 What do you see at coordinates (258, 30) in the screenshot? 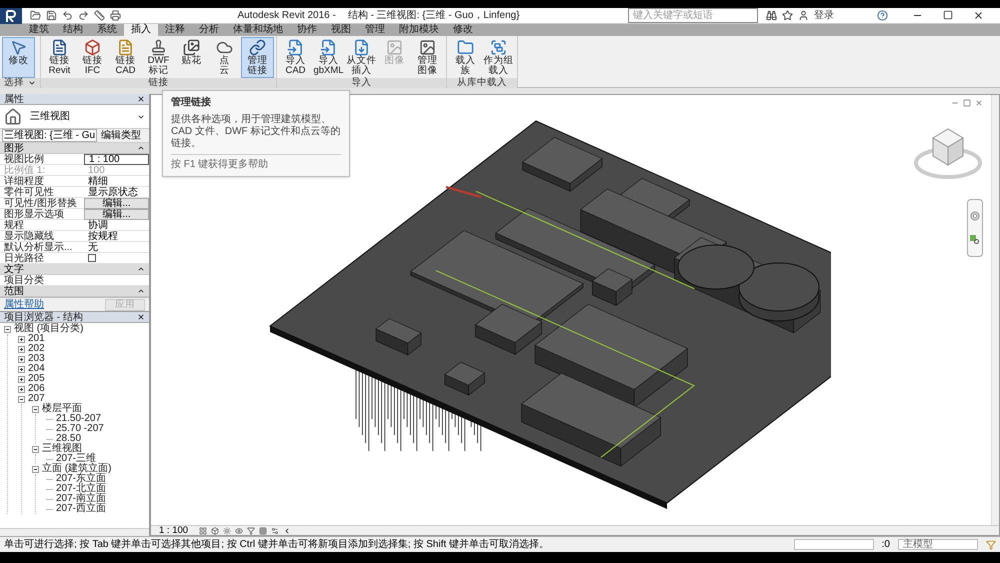
I see `ribbon-tab: 体量和场地` at bounding box center [258, 30].